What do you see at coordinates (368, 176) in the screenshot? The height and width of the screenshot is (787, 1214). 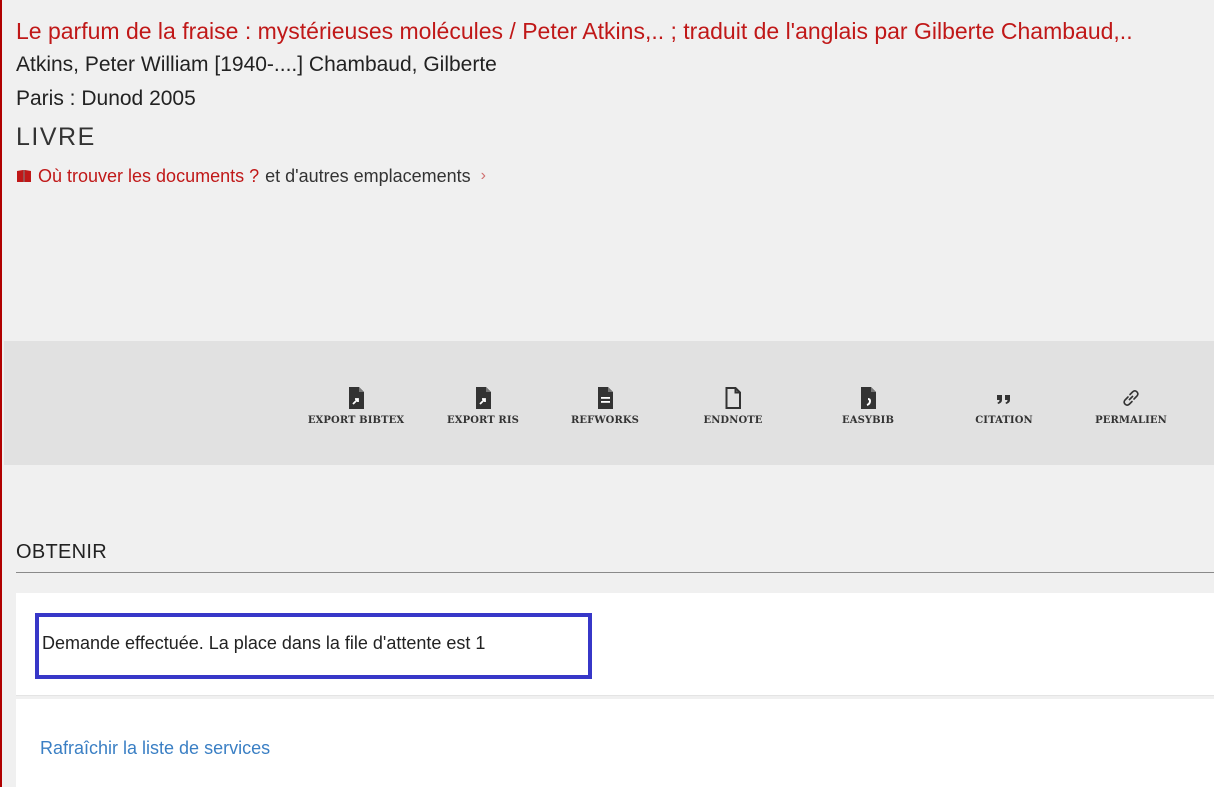 I see `availability-other-locations: et d'autres emplacements` at bounding box center [368, 176].